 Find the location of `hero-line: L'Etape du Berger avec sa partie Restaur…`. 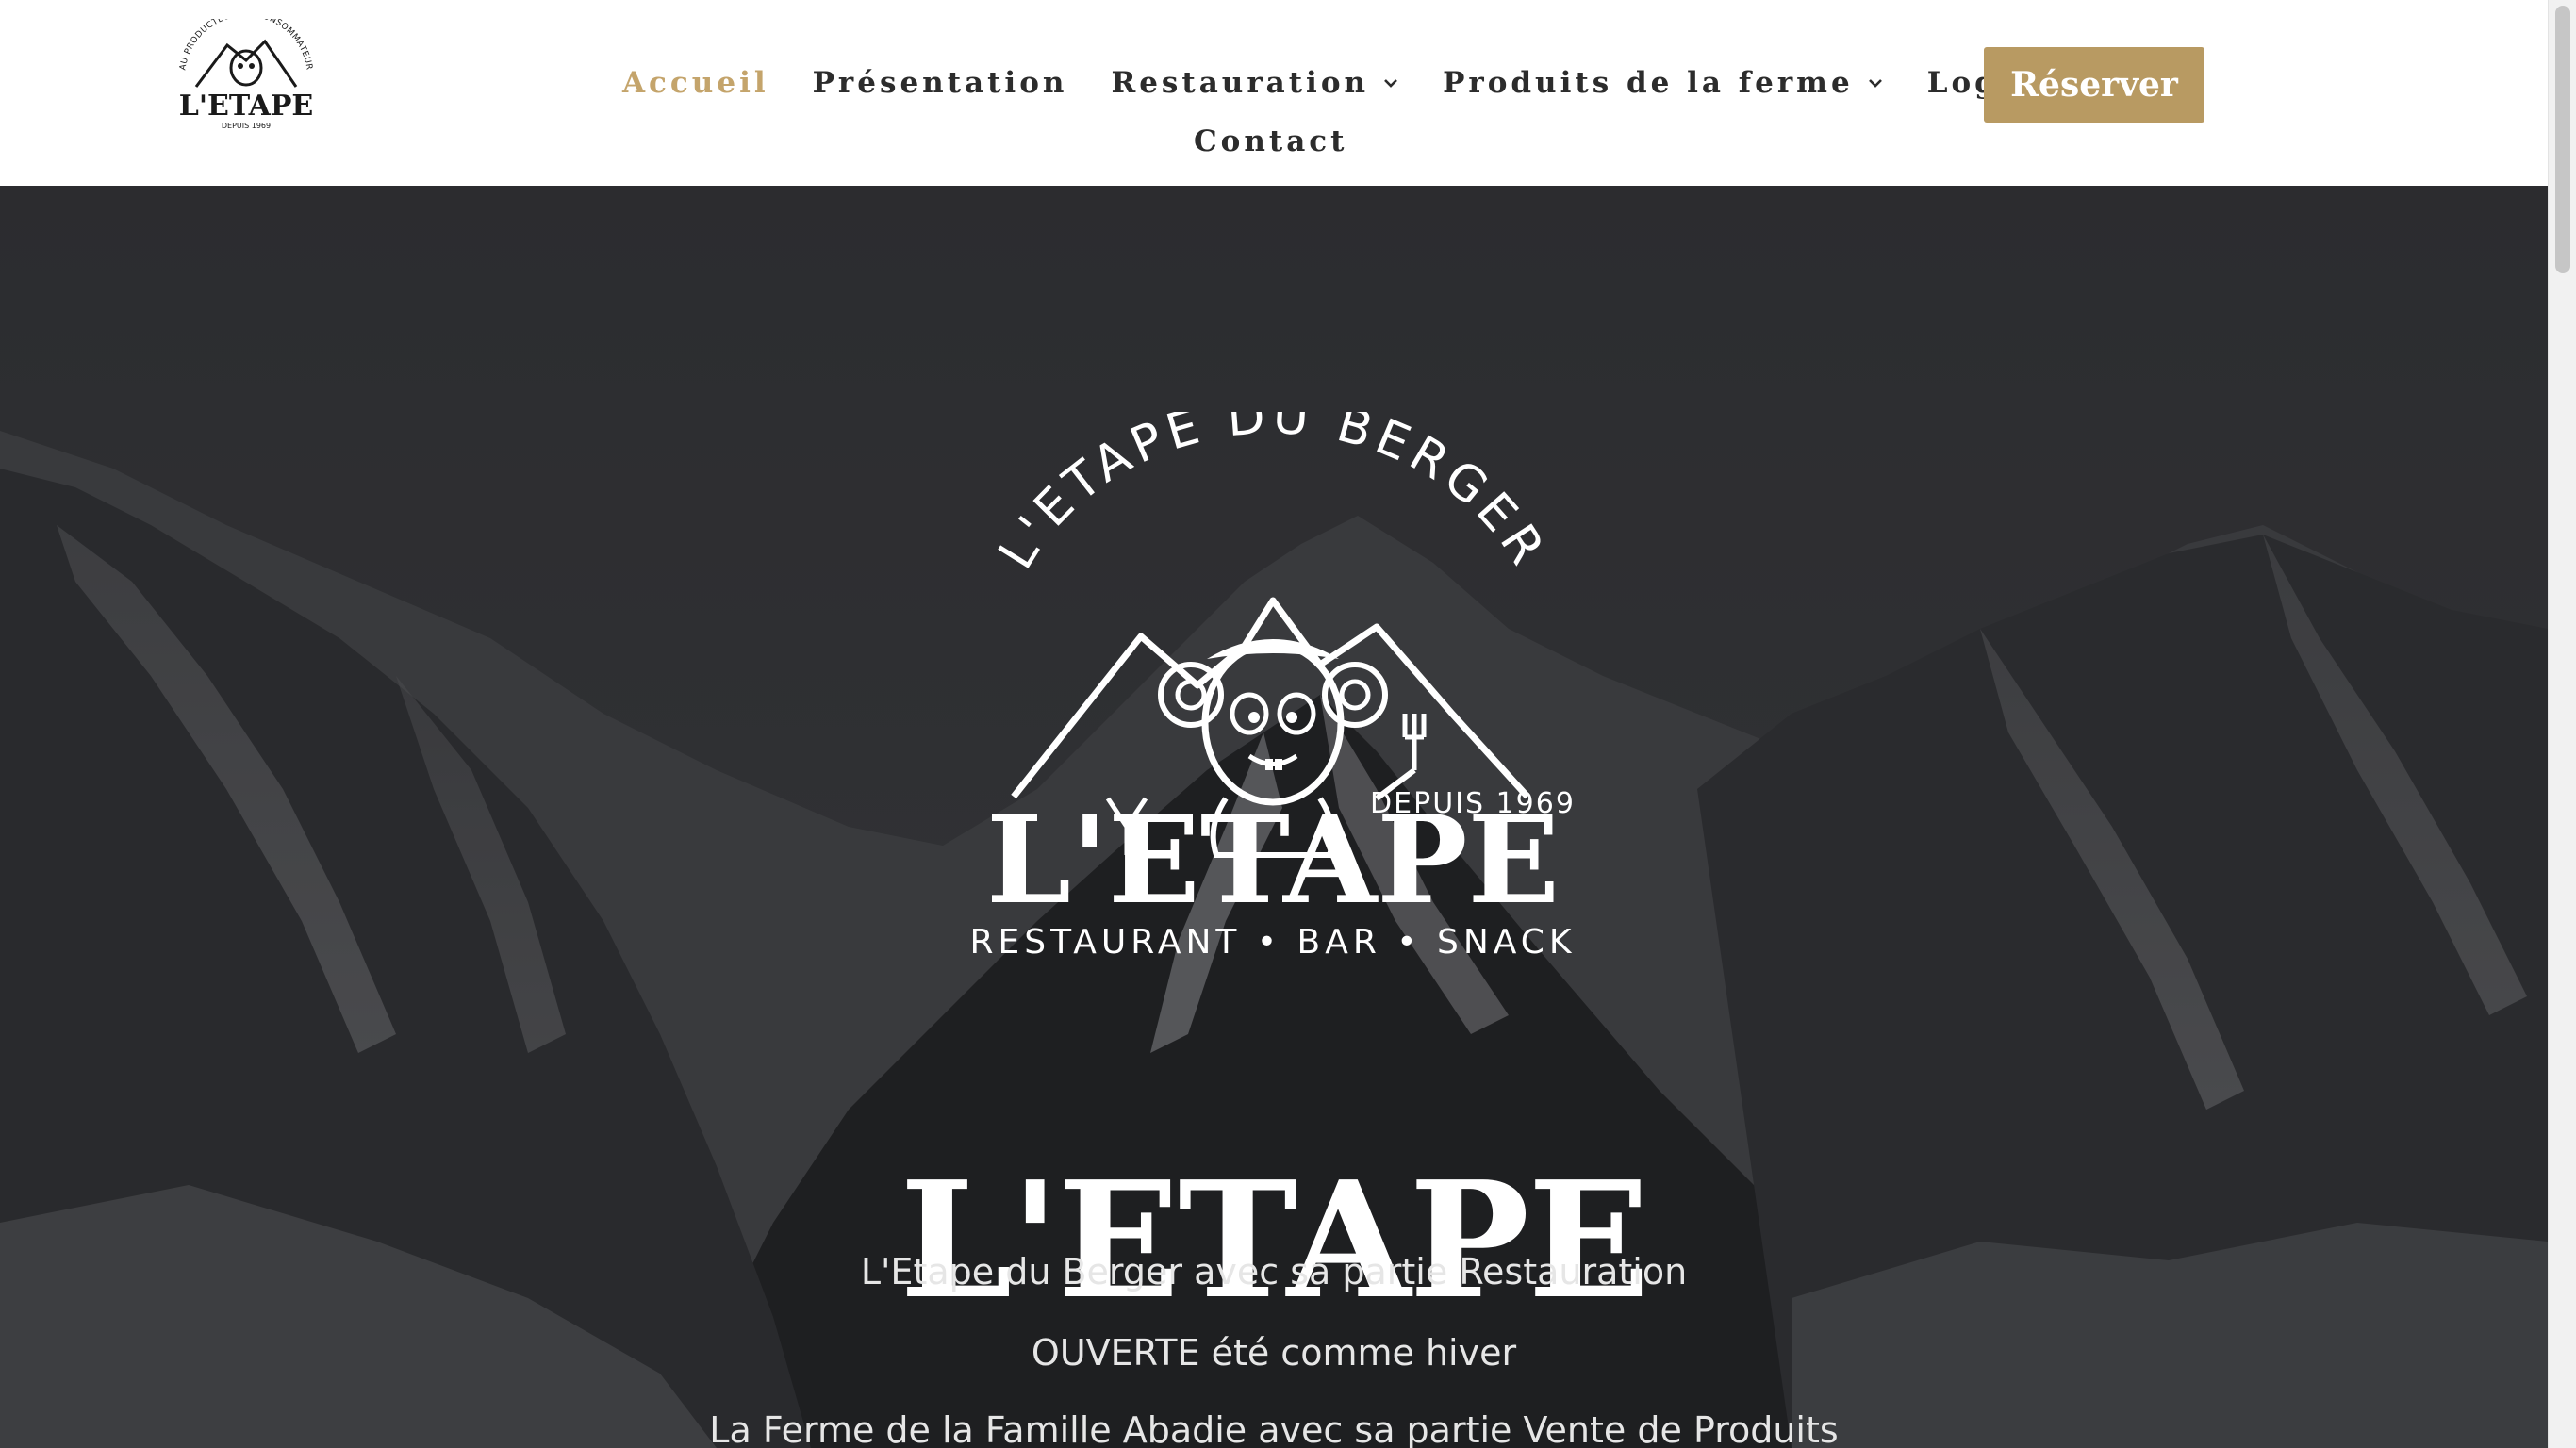

hero-line: L'Etape du Berger avec sa partie Restaur… is located at coordinates (1274, 1271).